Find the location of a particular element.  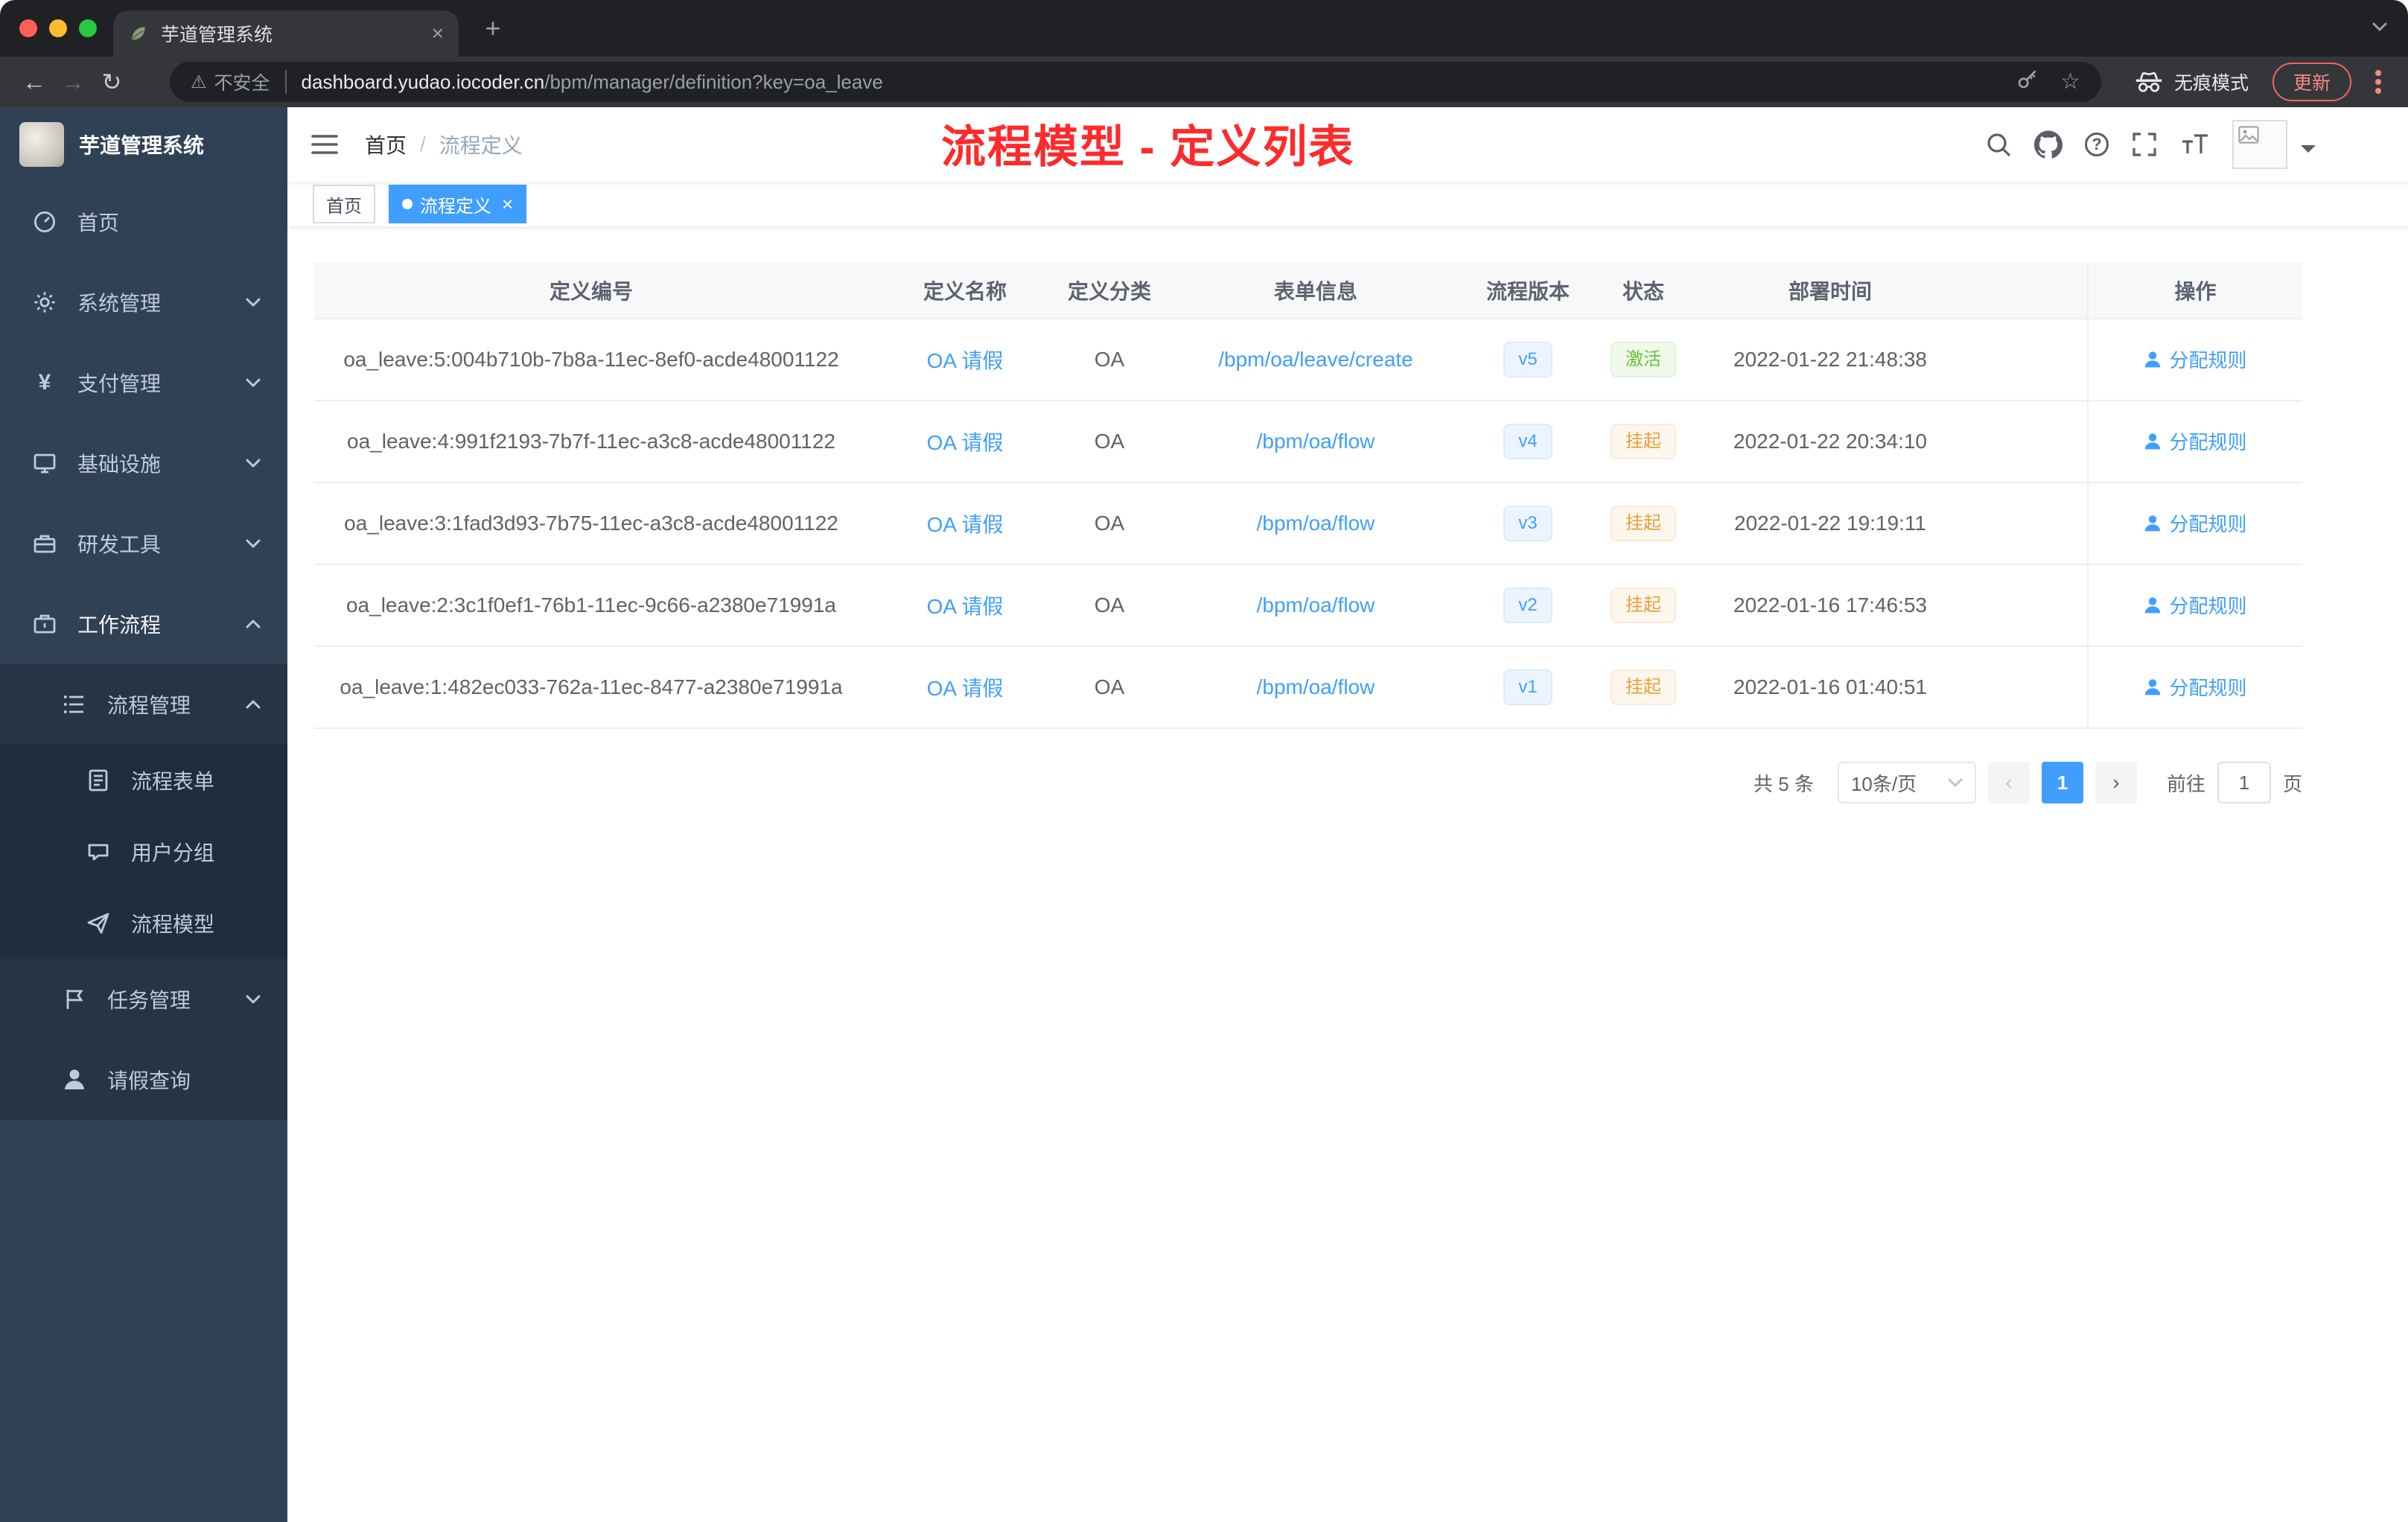

pagination: 共 5 条 10条/页 ‹ 1 › 前往 页 is located at coordinates (1308, 782).